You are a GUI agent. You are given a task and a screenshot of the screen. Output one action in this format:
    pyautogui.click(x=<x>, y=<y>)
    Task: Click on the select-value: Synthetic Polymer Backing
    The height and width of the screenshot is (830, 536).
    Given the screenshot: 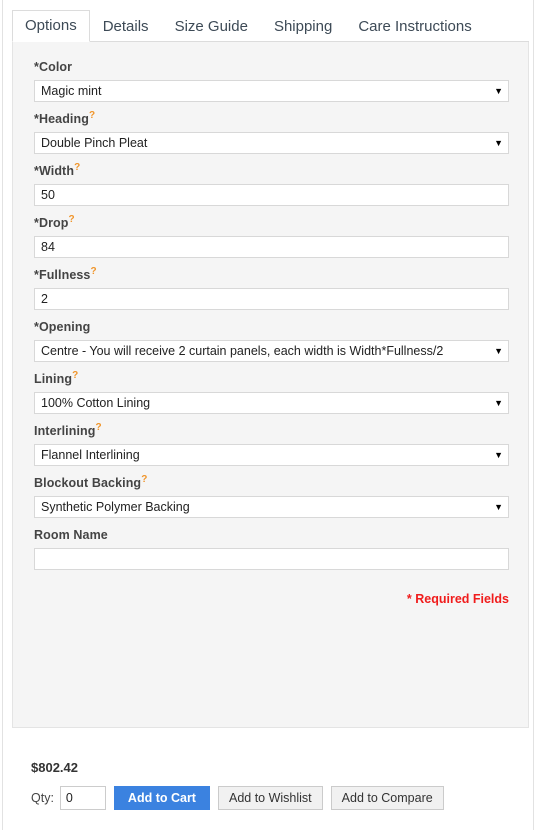 What is the action you would take?
    pyautogui.click(x=271, y=507)
    